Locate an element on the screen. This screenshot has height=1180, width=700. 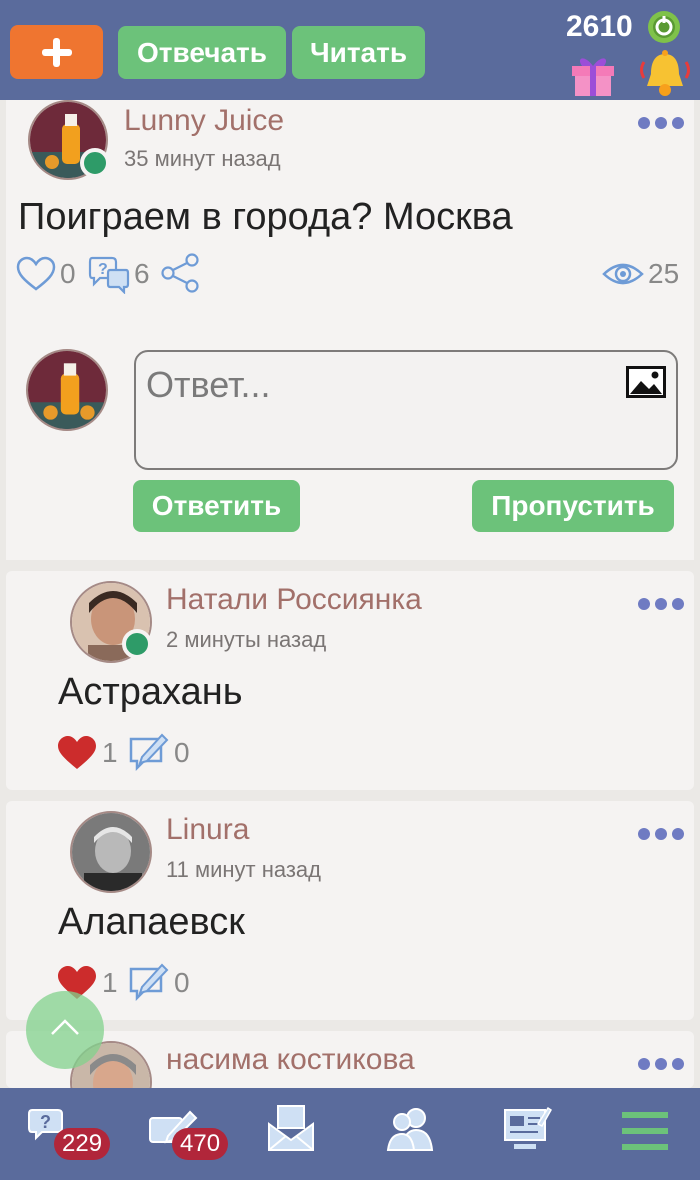
share-icon is located at coordinates (180, 273).